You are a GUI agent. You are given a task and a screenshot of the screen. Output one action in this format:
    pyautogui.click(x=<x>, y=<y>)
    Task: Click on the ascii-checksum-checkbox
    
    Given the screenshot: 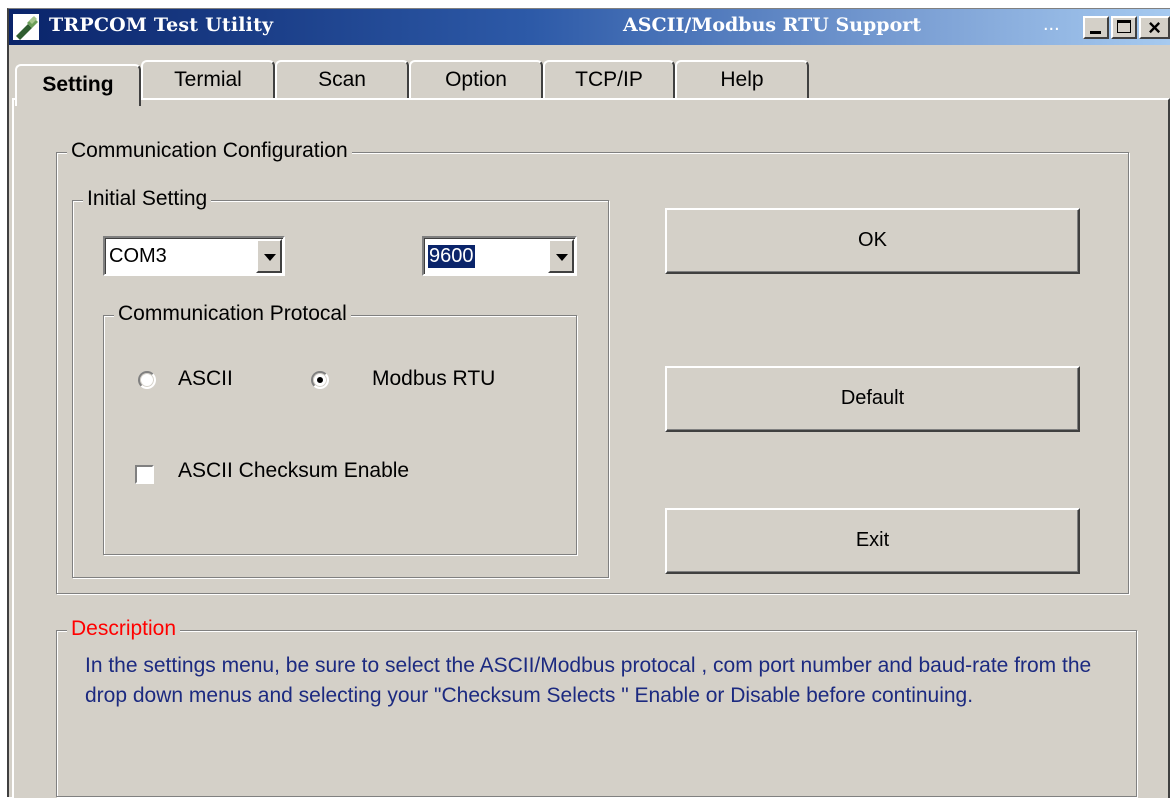 What is the action you would take?
    pyautogui.click(x=144, y=474)
    